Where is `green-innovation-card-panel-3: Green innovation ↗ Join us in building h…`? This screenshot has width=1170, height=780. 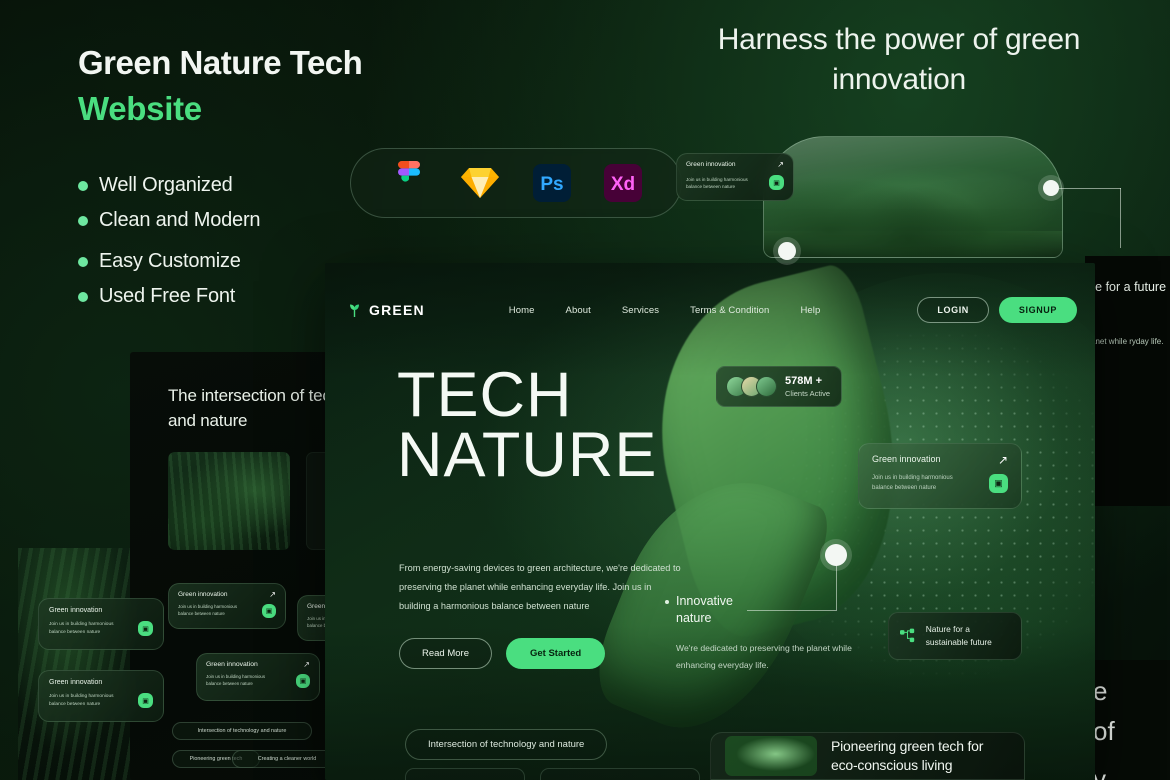
green-innovation-card-panel-3: Green innovation ↗ Join us in building h… is located at coordinates (258, 677).